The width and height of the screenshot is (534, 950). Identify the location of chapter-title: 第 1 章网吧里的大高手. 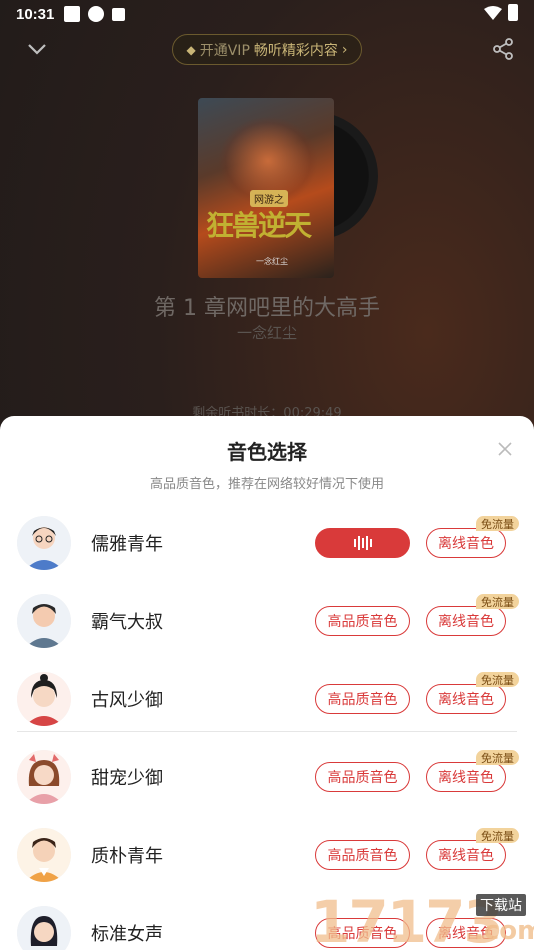
(267, 308).